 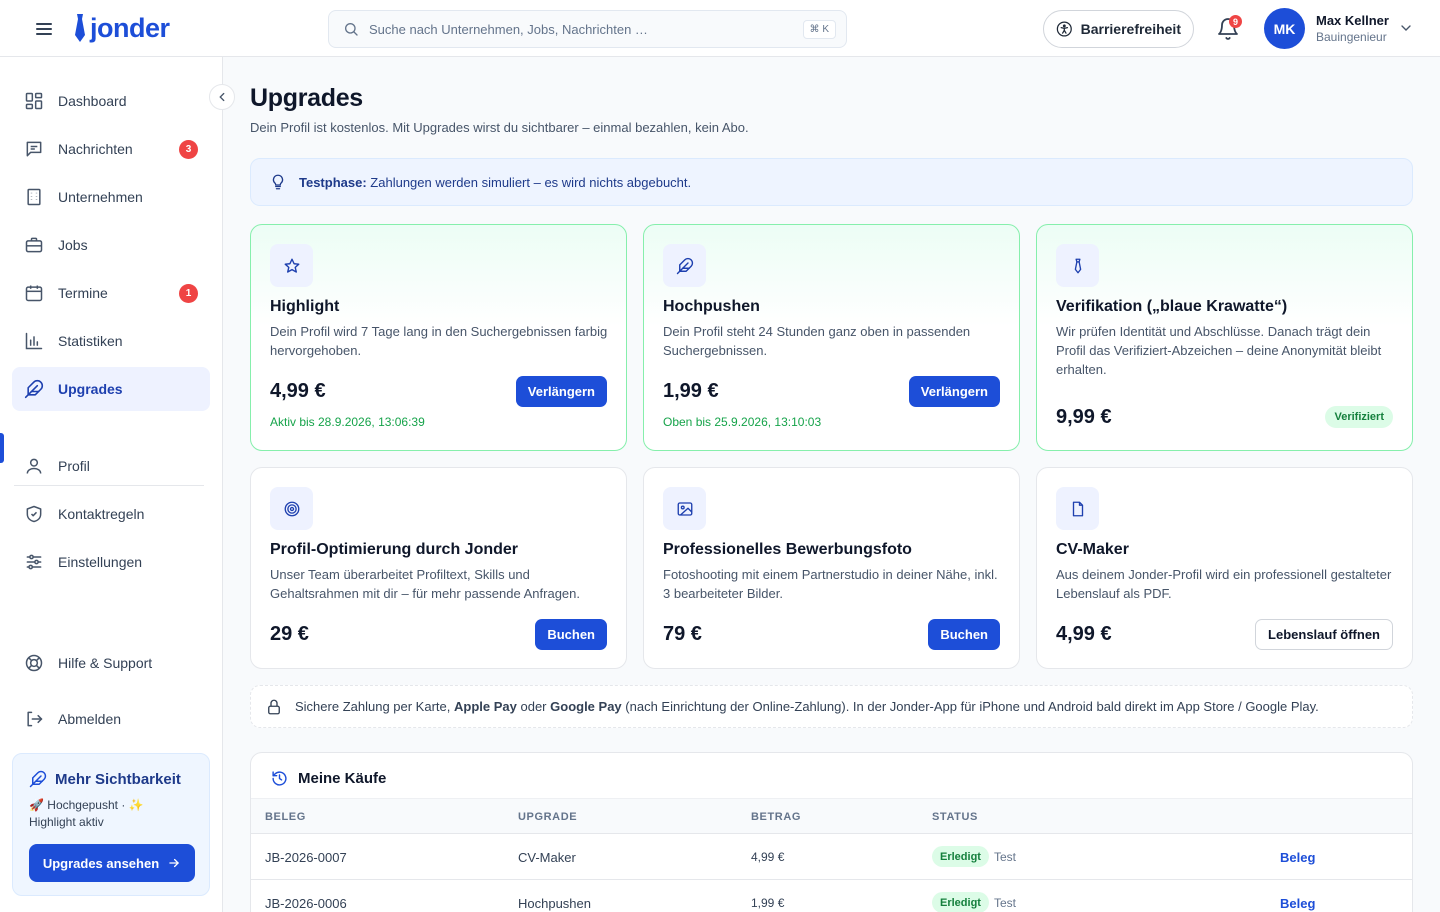 What do you see at coordinates (485, 706) in the screenshot?
I see `apple-pay-label: Apple Pay` at bounding box center [485, 706].